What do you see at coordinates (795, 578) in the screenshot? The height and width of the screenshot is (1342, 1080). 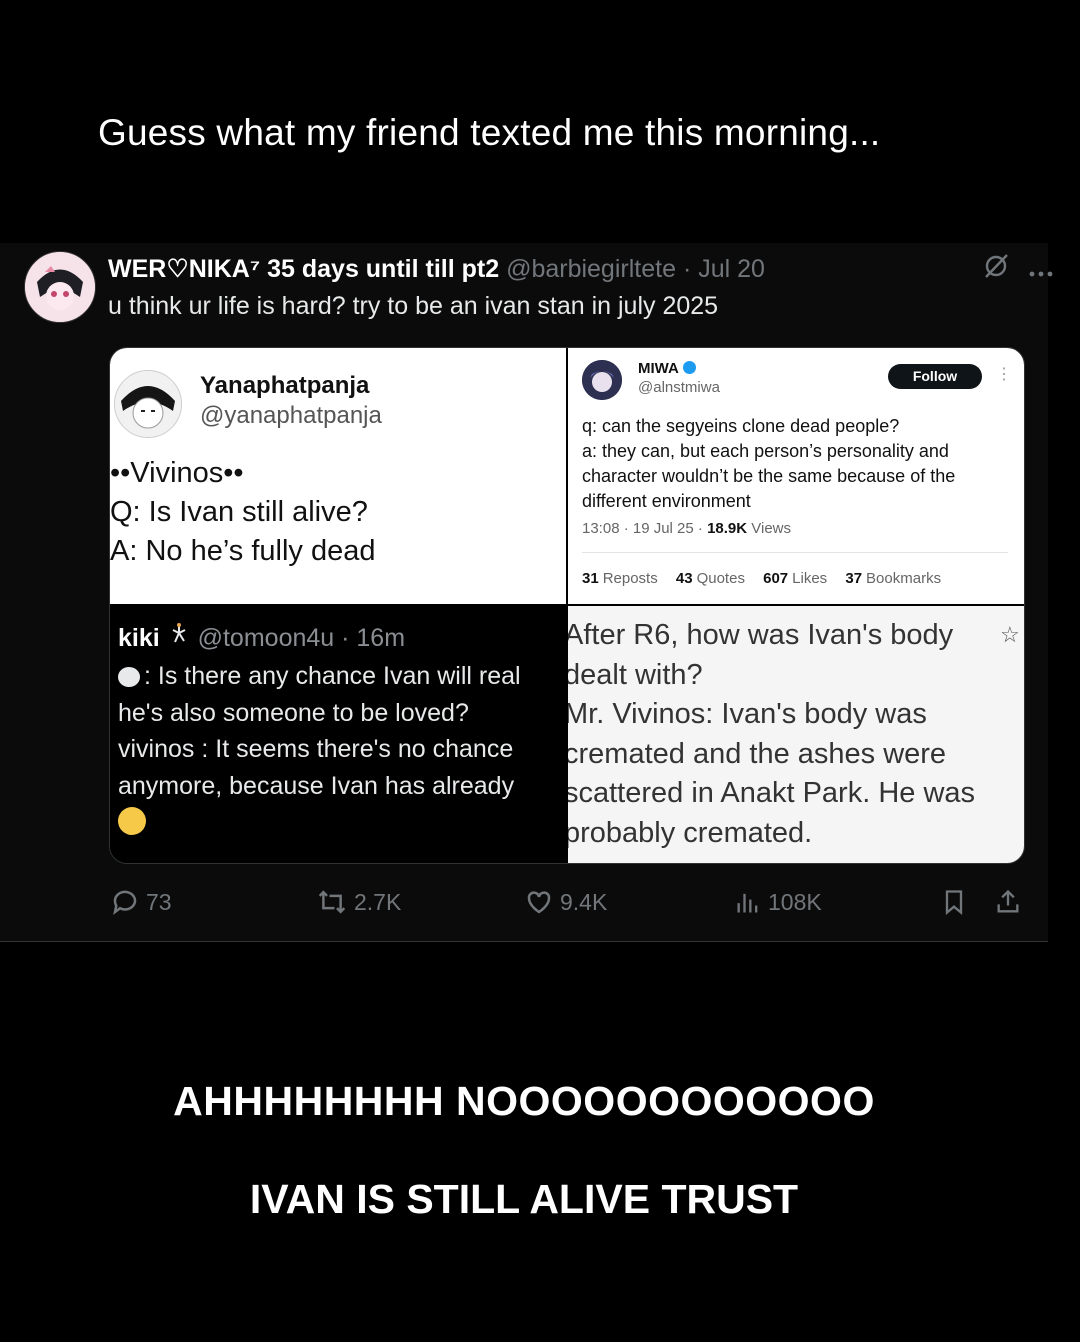 I see `stat-likes: 607 Likes` at bounding box center [795, 578].